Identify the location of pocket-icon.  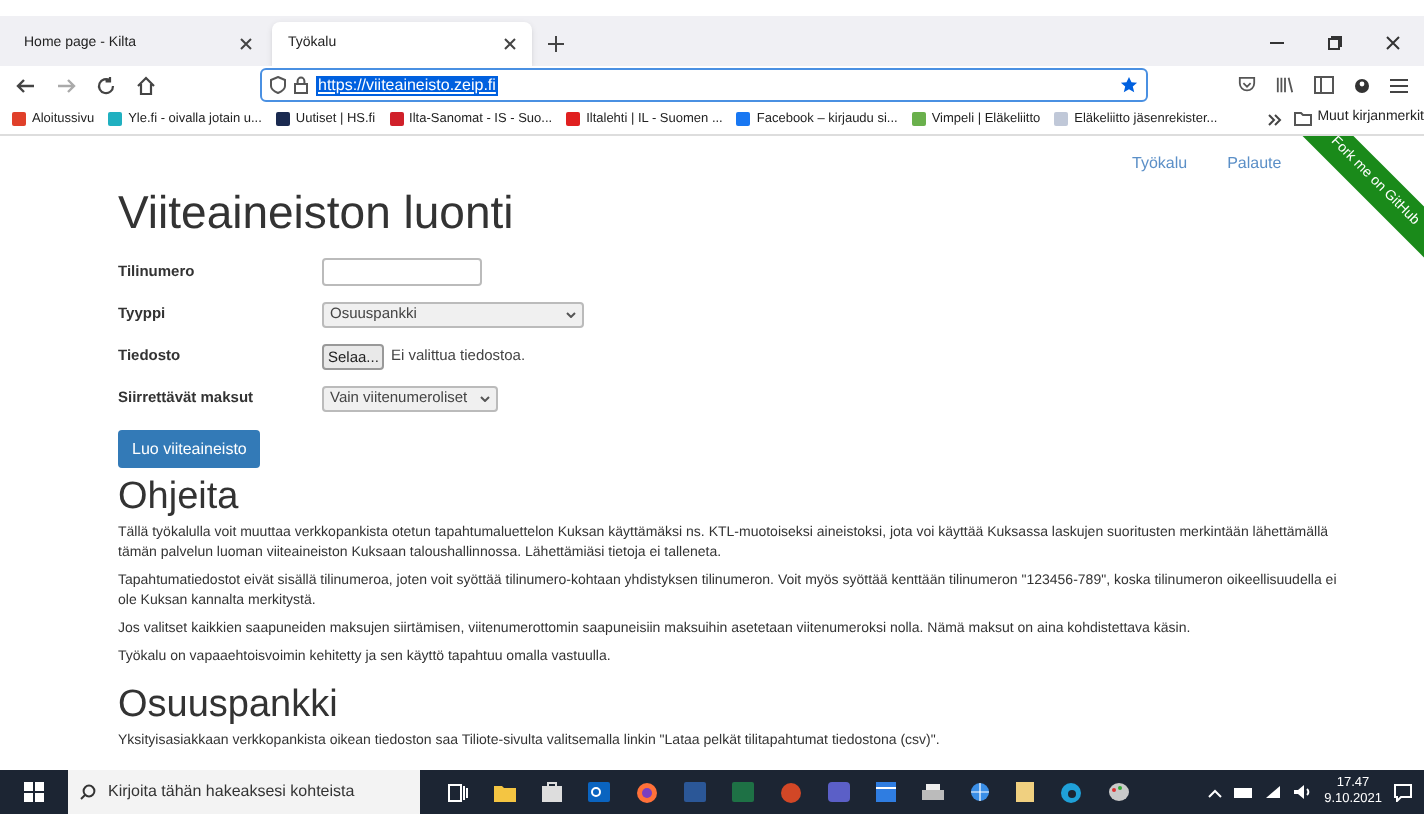
(1247, 85).